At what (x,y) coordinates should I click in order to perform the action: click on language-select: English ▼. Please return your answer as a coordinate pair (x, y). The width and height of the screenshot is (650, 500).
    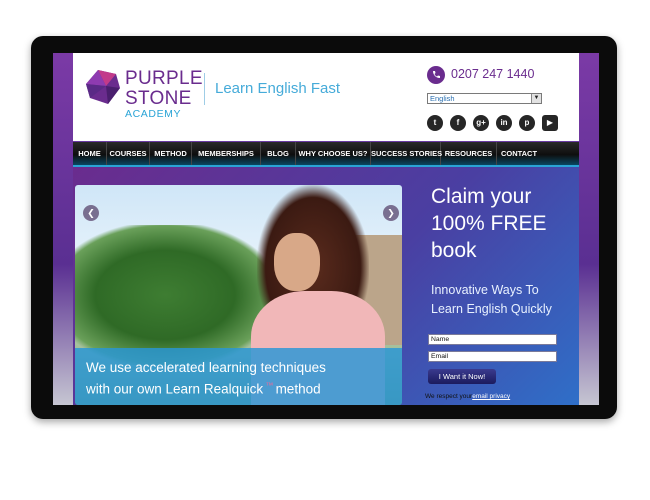
    Looking at the image, I should click on (484, 98).